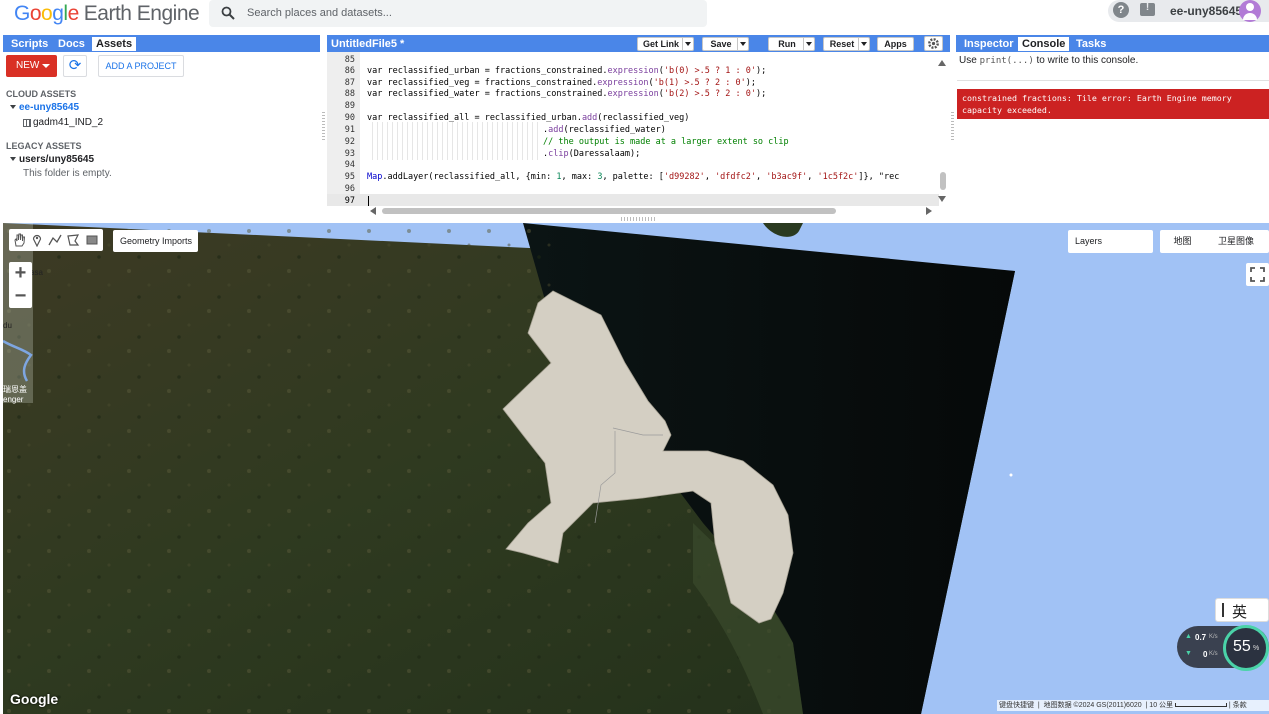  Describe the element at coordinates (141, 66) in the screenshot. I see `add-project-button: ADD A PROJECT` at that location.